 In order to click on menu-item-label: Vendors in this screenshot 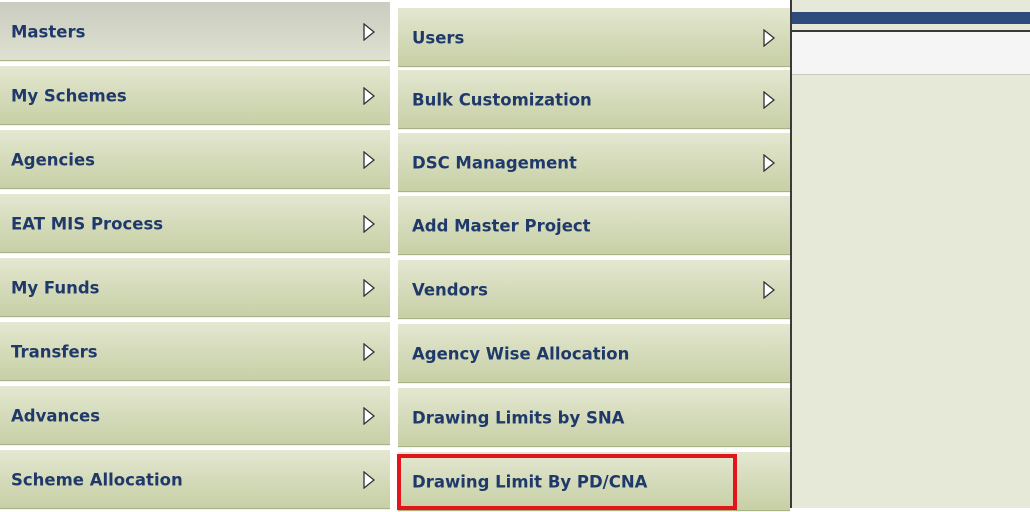, I will do `click(450, 289)`.